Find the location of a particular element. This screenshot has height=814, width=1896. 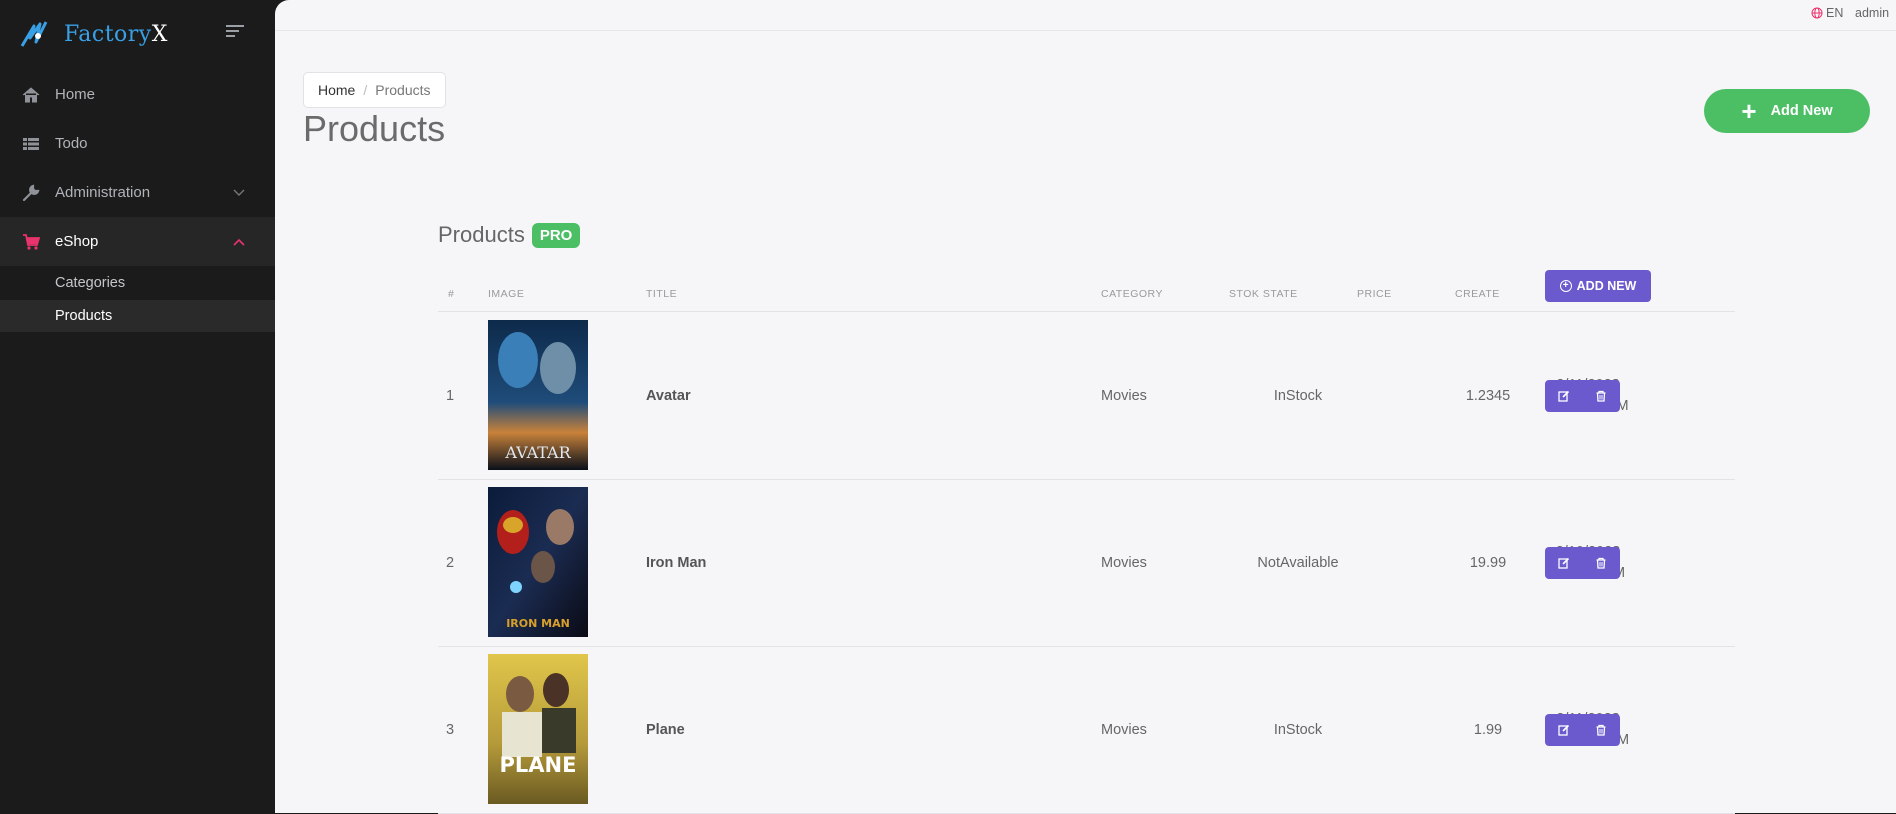

page-title: Products is located at coordinates (374, 128).